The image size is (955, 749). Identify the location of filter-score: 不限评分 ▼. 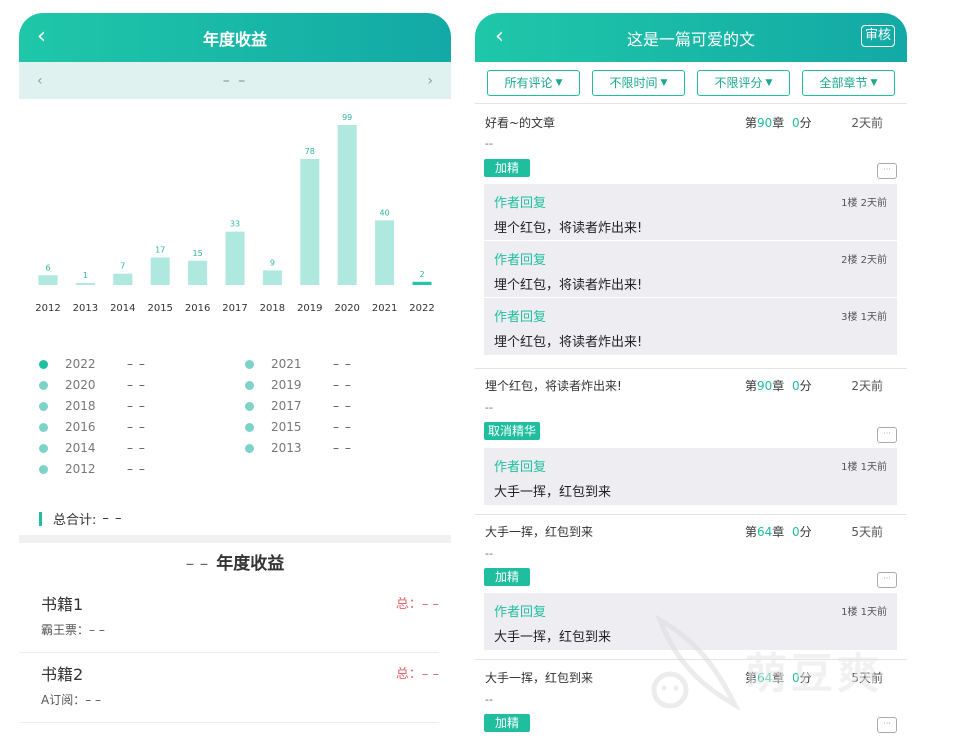
(743, 82).